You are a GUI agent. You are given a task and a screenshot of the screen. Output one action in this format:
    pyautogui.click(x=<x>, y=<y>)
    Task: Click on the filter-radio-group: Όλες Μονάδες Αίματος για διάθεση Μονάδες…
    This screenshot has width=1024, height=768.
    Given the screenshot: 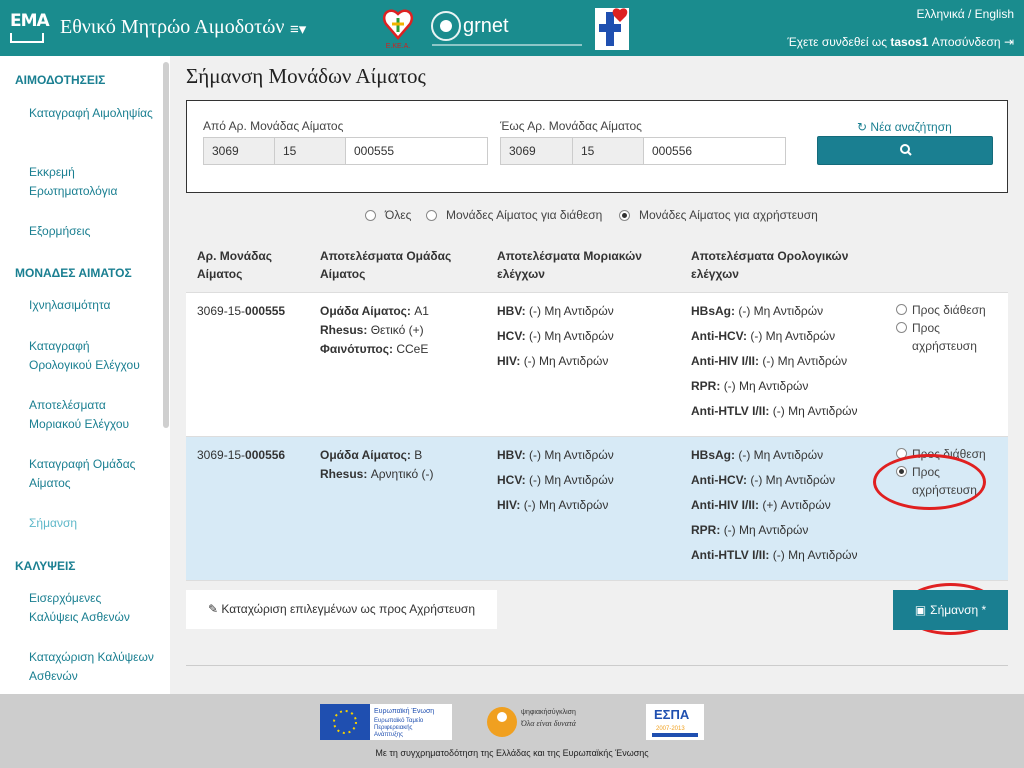 What is the action you would take?
    pyautogui.click(x=597, y=216)
    